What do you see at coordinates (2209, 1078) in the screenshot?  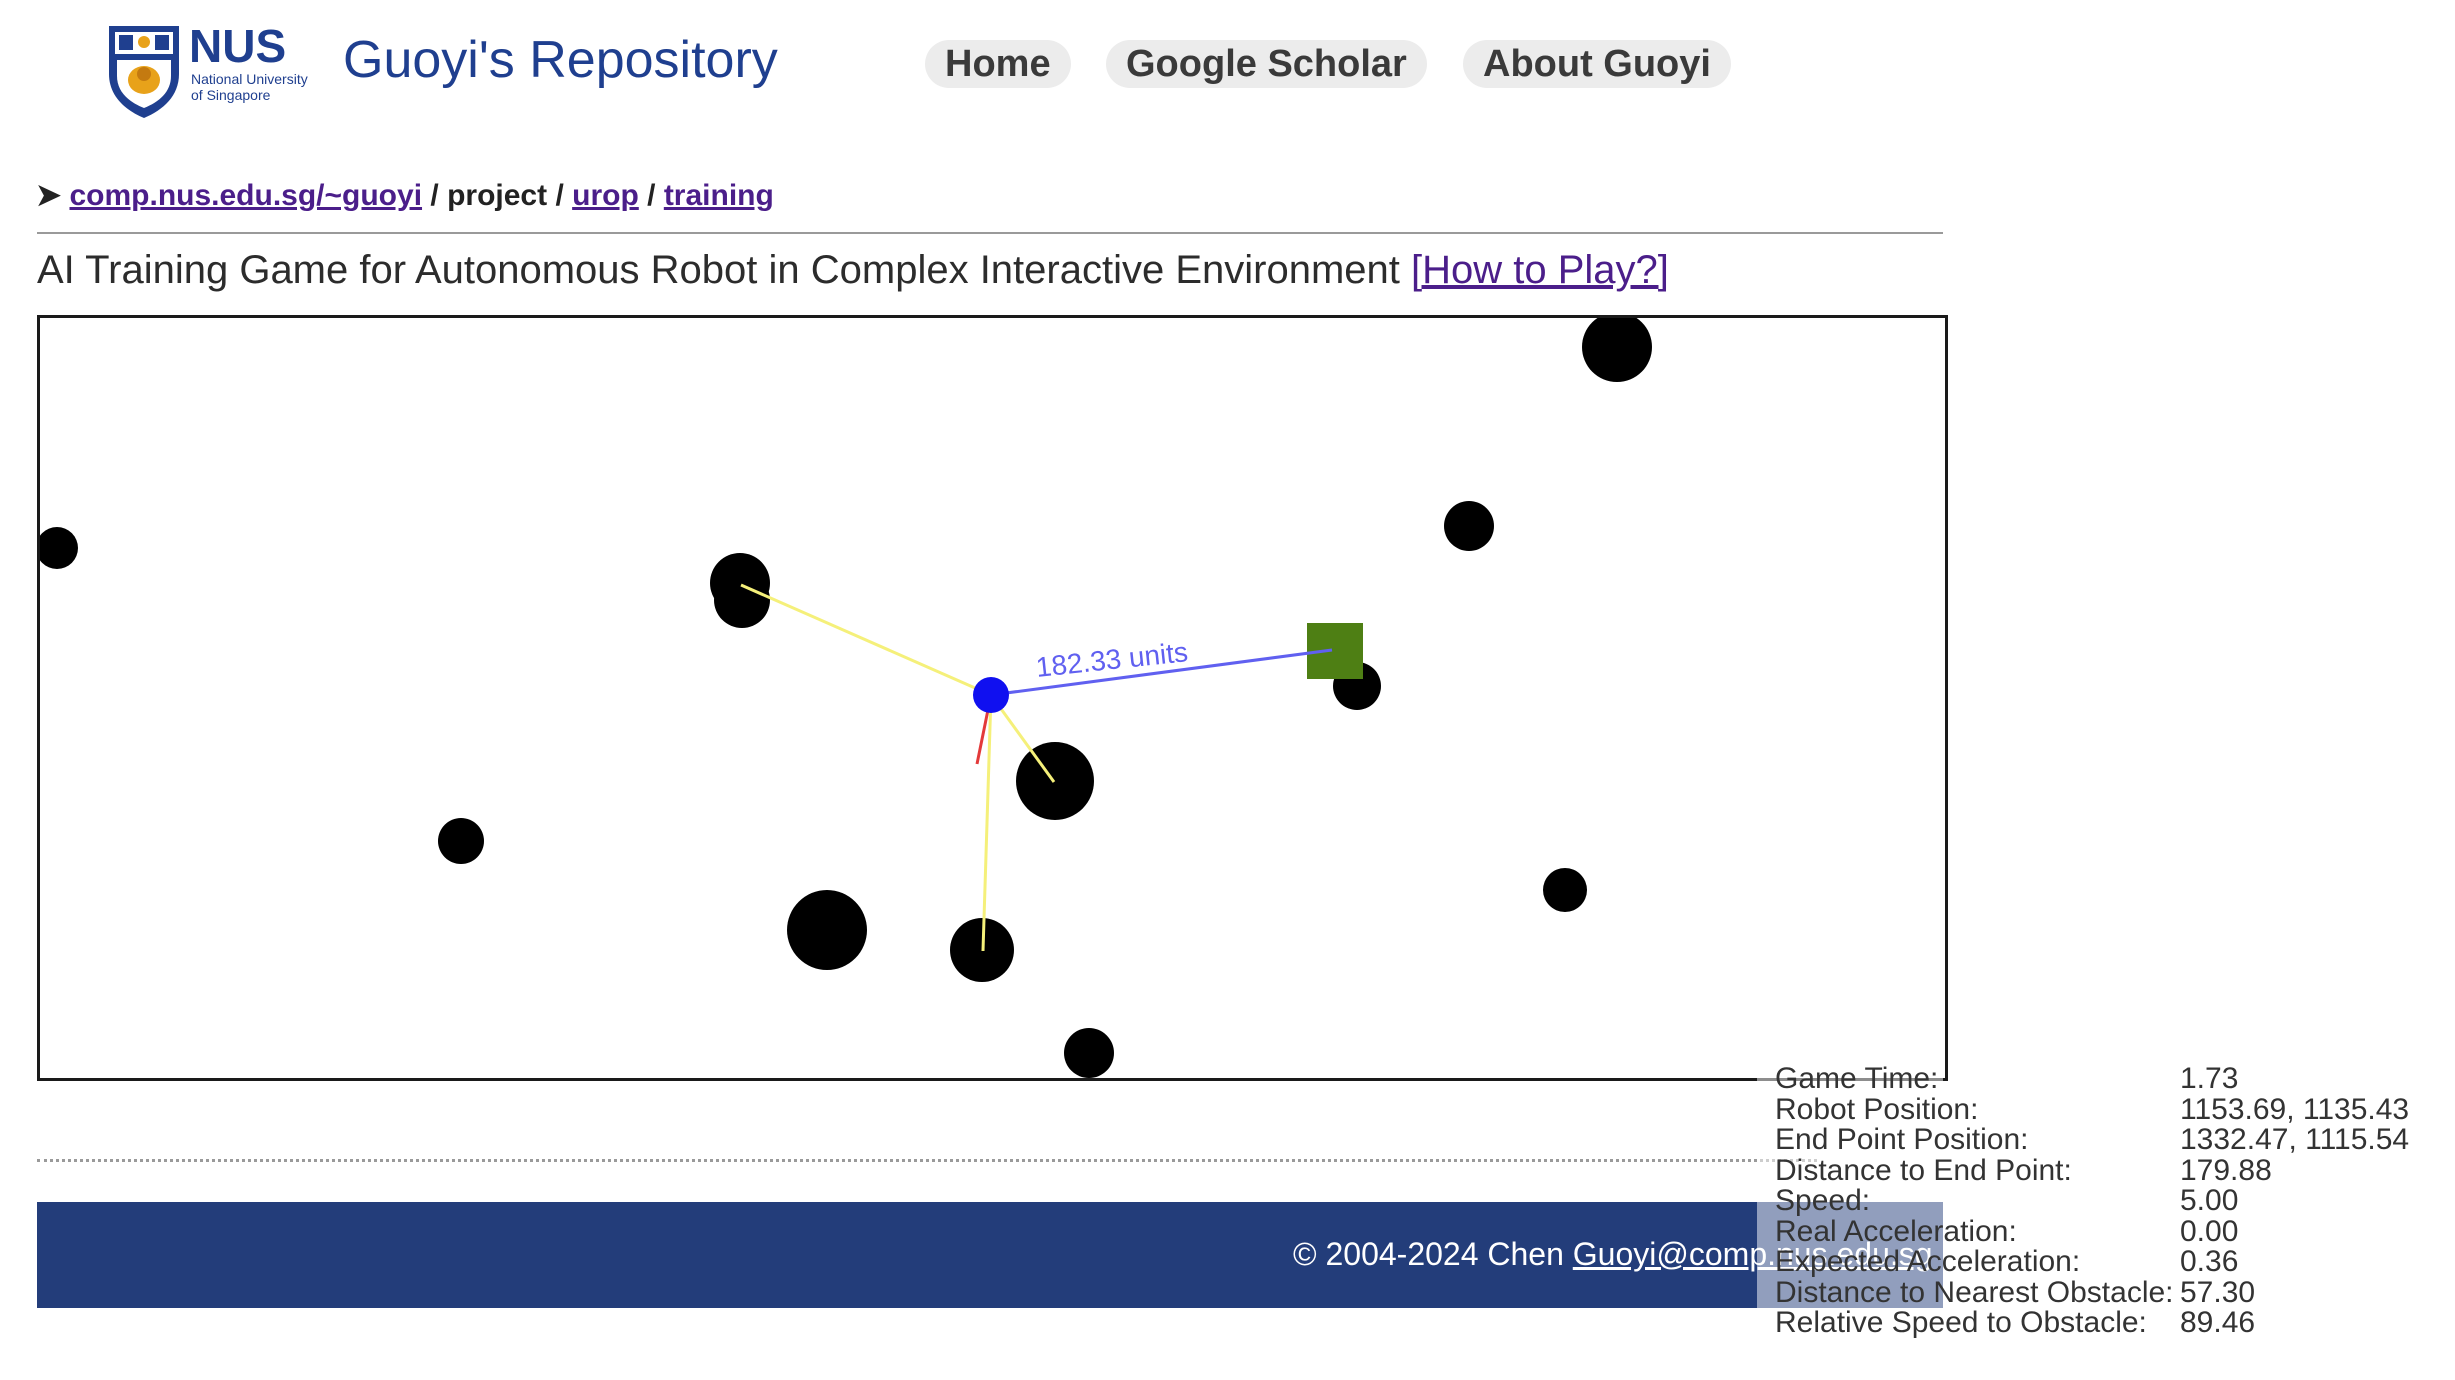 I see `stat-value: 1.73` at bounding box center [2209, 1078].